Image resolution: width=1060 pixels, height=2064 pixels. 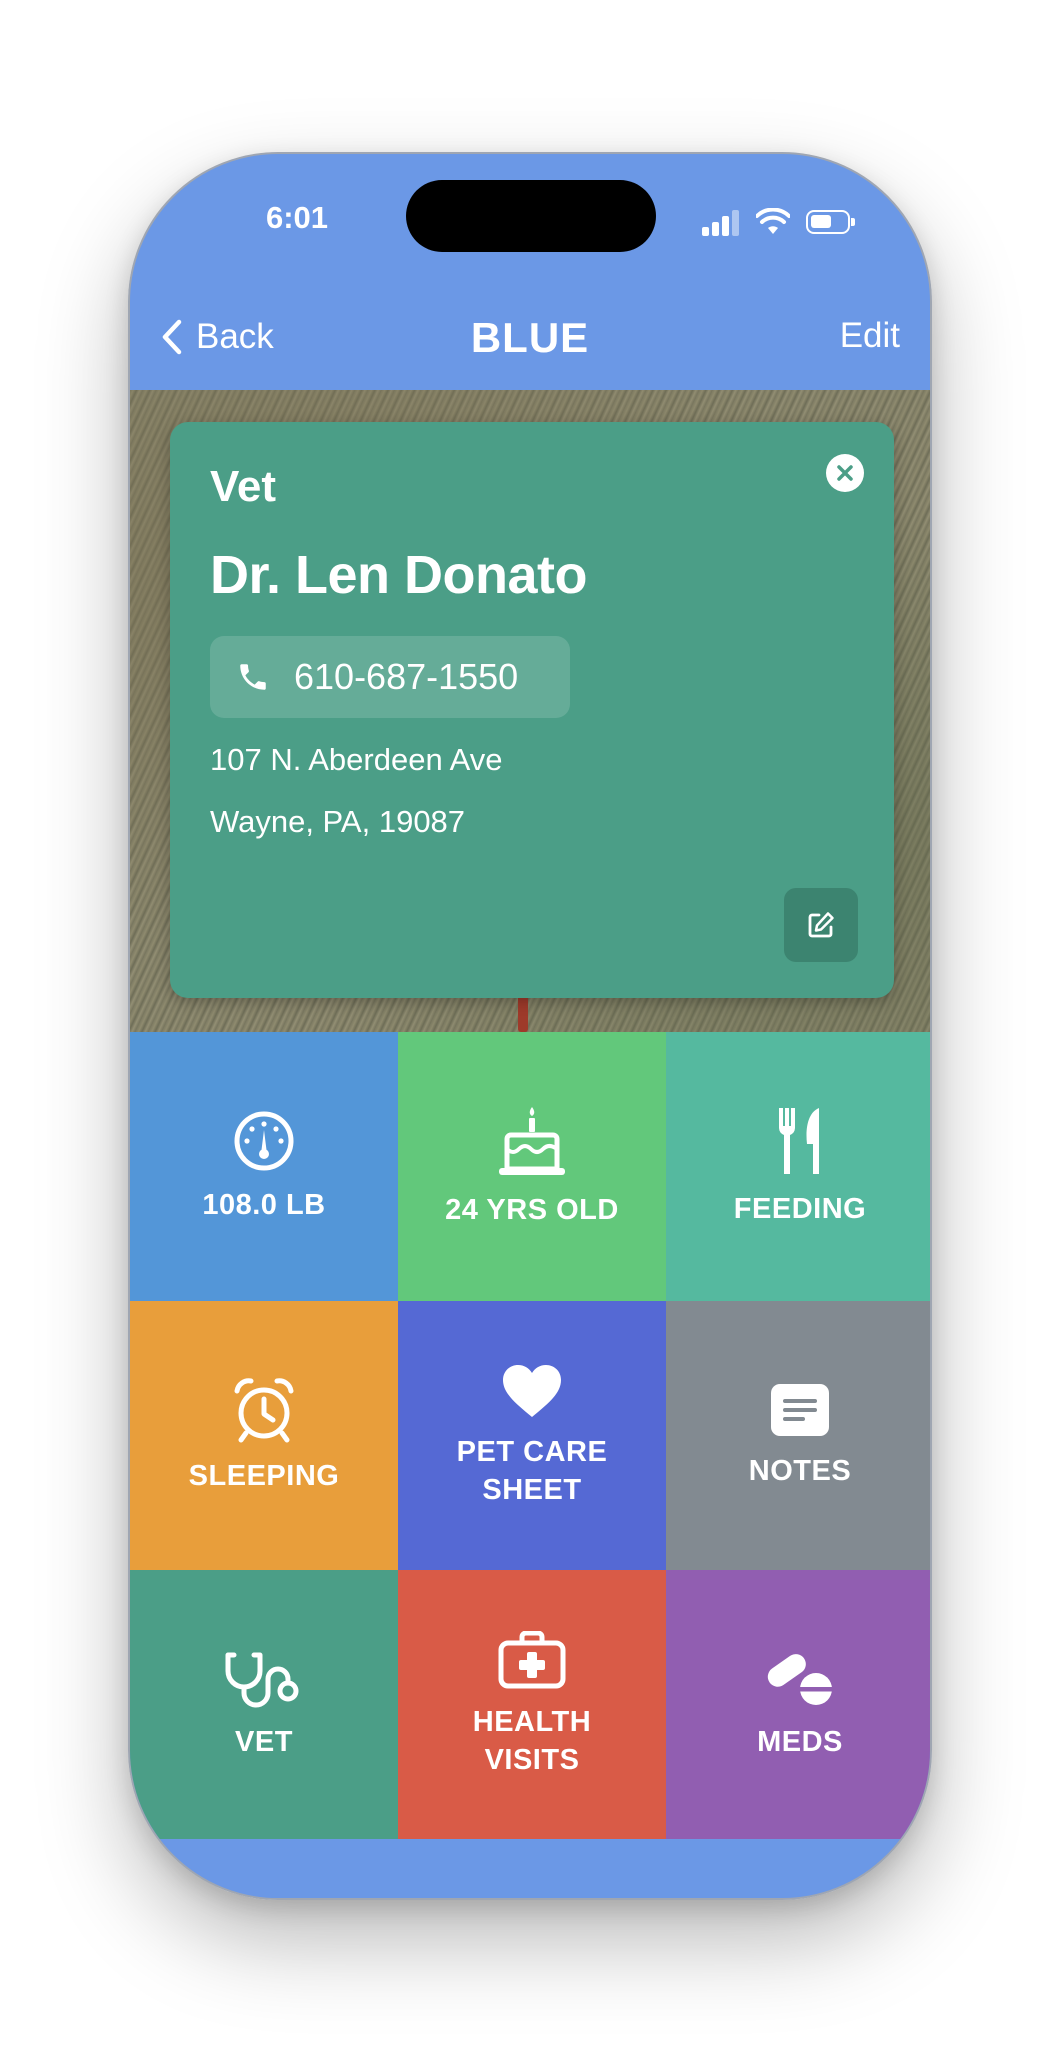 What do you see at coordinates (253, 677) in the screenshot?
I see `phone-icon` at bounding box center [253, 677].